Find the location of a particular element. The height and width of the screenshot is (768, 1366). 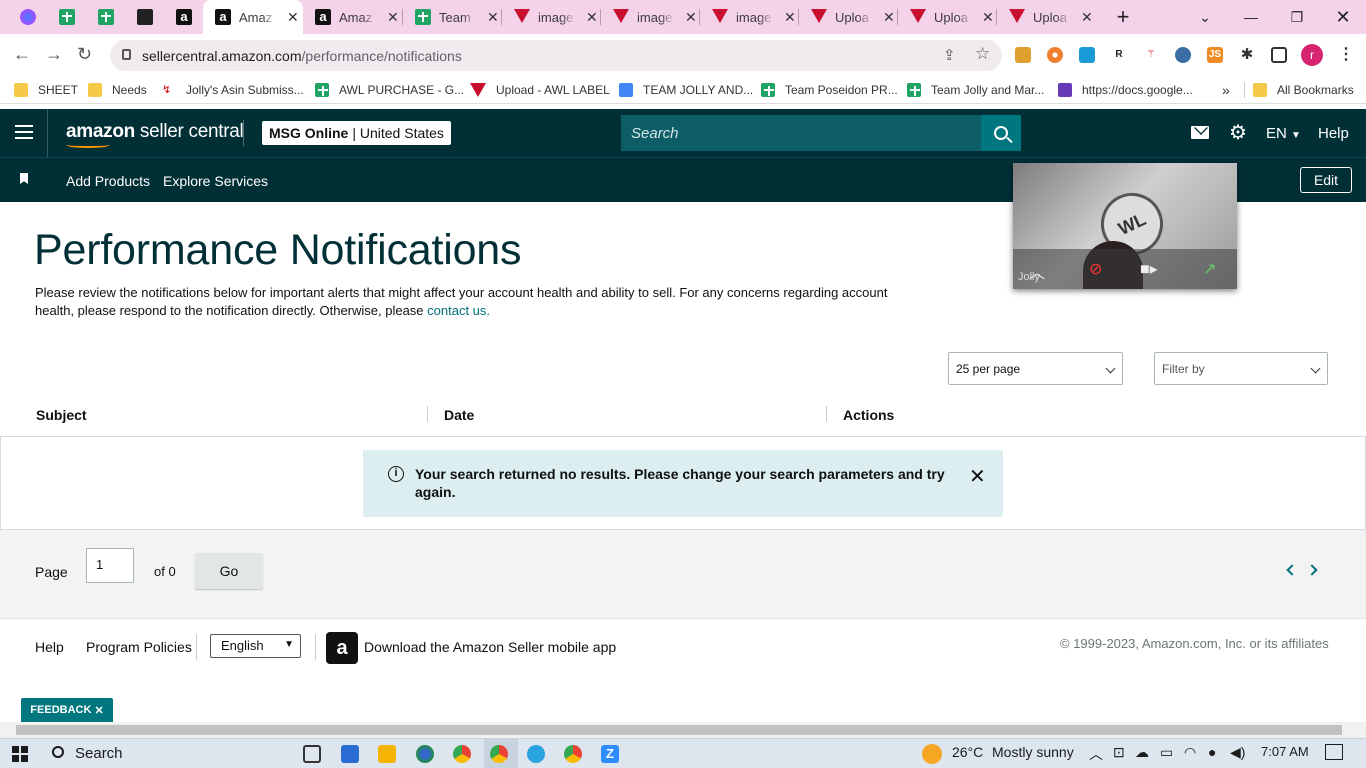

share-icon: ⇪ is located at coordinates (949, 55).